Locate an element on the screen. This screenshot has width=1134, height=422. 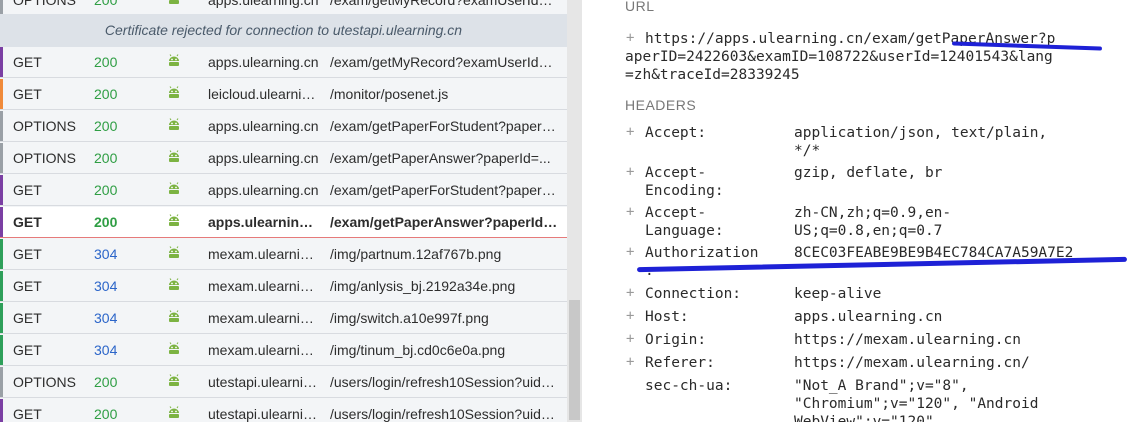
request-path: /monitor/posenet.js is located at coordinates (389, 94).